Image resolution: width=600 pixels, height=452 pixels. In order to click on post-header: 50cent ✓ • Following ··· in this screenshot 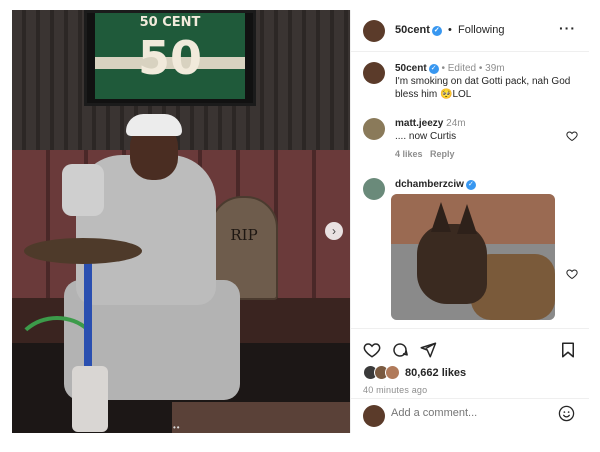, I will do `click(470, 31)`.